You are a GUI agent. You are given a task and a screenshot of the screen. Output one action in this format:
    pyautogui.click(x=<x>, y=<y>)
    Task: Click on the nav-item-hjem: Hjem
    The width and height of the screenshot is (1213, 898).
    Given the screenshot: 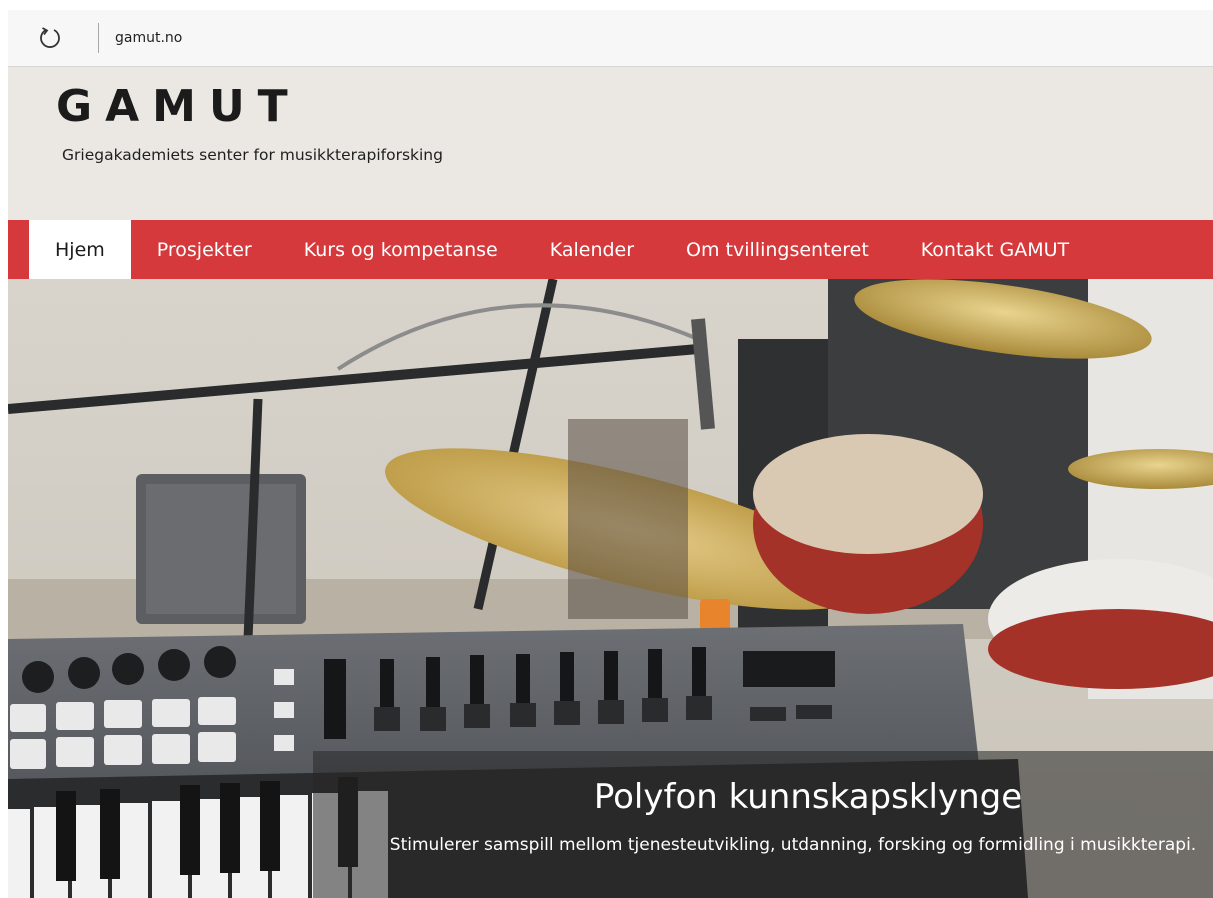 What is the action you would take?
    pyautogui.click(x=80, y=249)
    